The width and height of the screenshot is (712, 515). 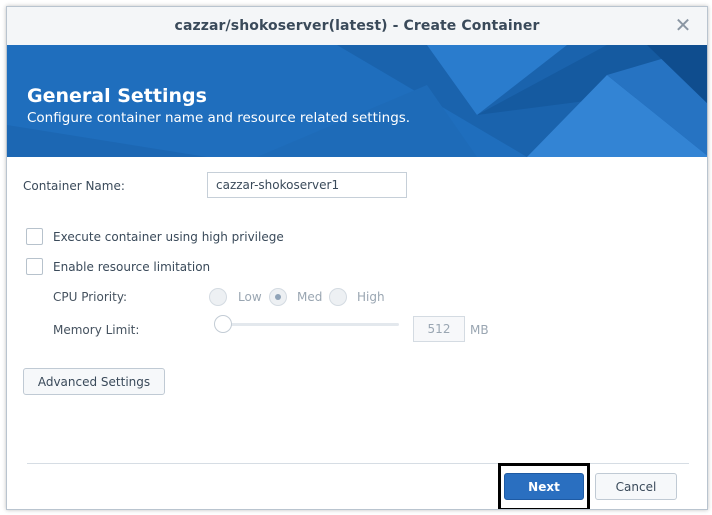 What do you see at coordinates (338, 297) in the screenshot?
I see `cpu-high-radio` at bounding box center [338, 297].